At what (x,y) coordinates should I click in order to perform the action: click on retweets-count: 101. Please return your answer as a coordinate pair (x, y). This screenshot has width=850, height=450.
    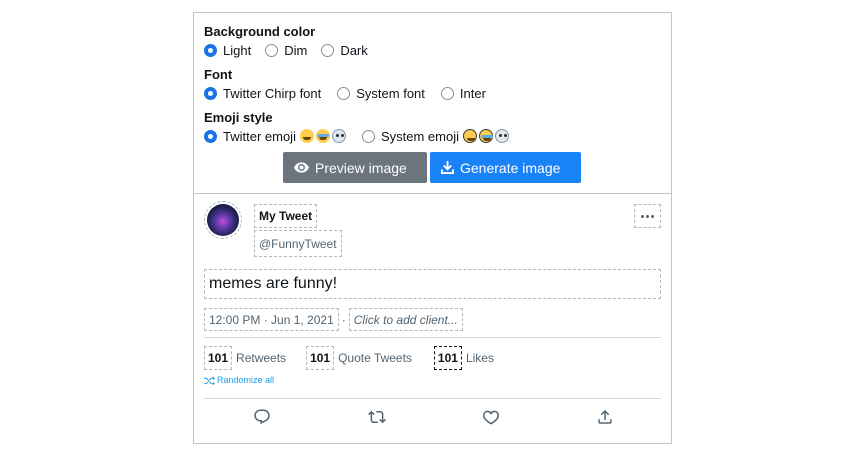
    Looking at the image, I should click on (218, 358).